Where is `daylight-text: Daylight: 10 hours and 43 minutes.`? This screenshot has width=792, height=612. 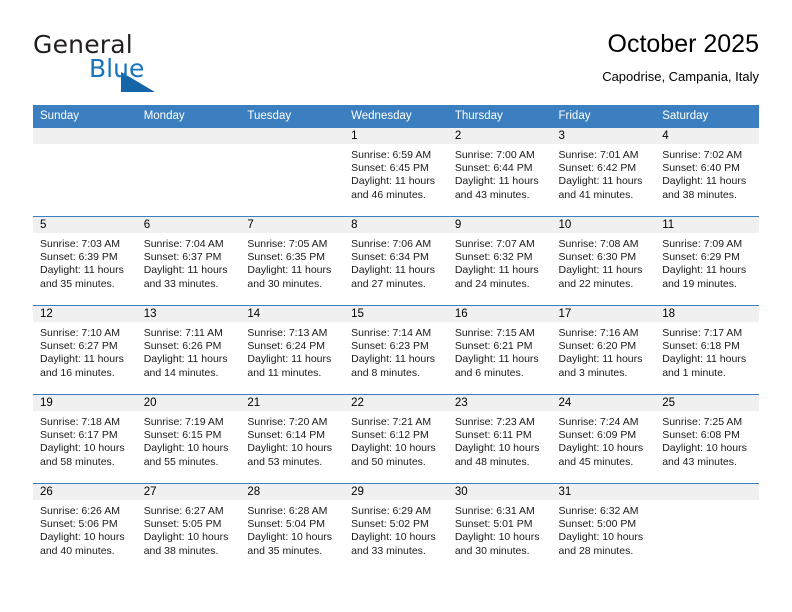 daylight-text: Daylight: 10 hours and 43 minutes. is located at coordinates (704, 455).